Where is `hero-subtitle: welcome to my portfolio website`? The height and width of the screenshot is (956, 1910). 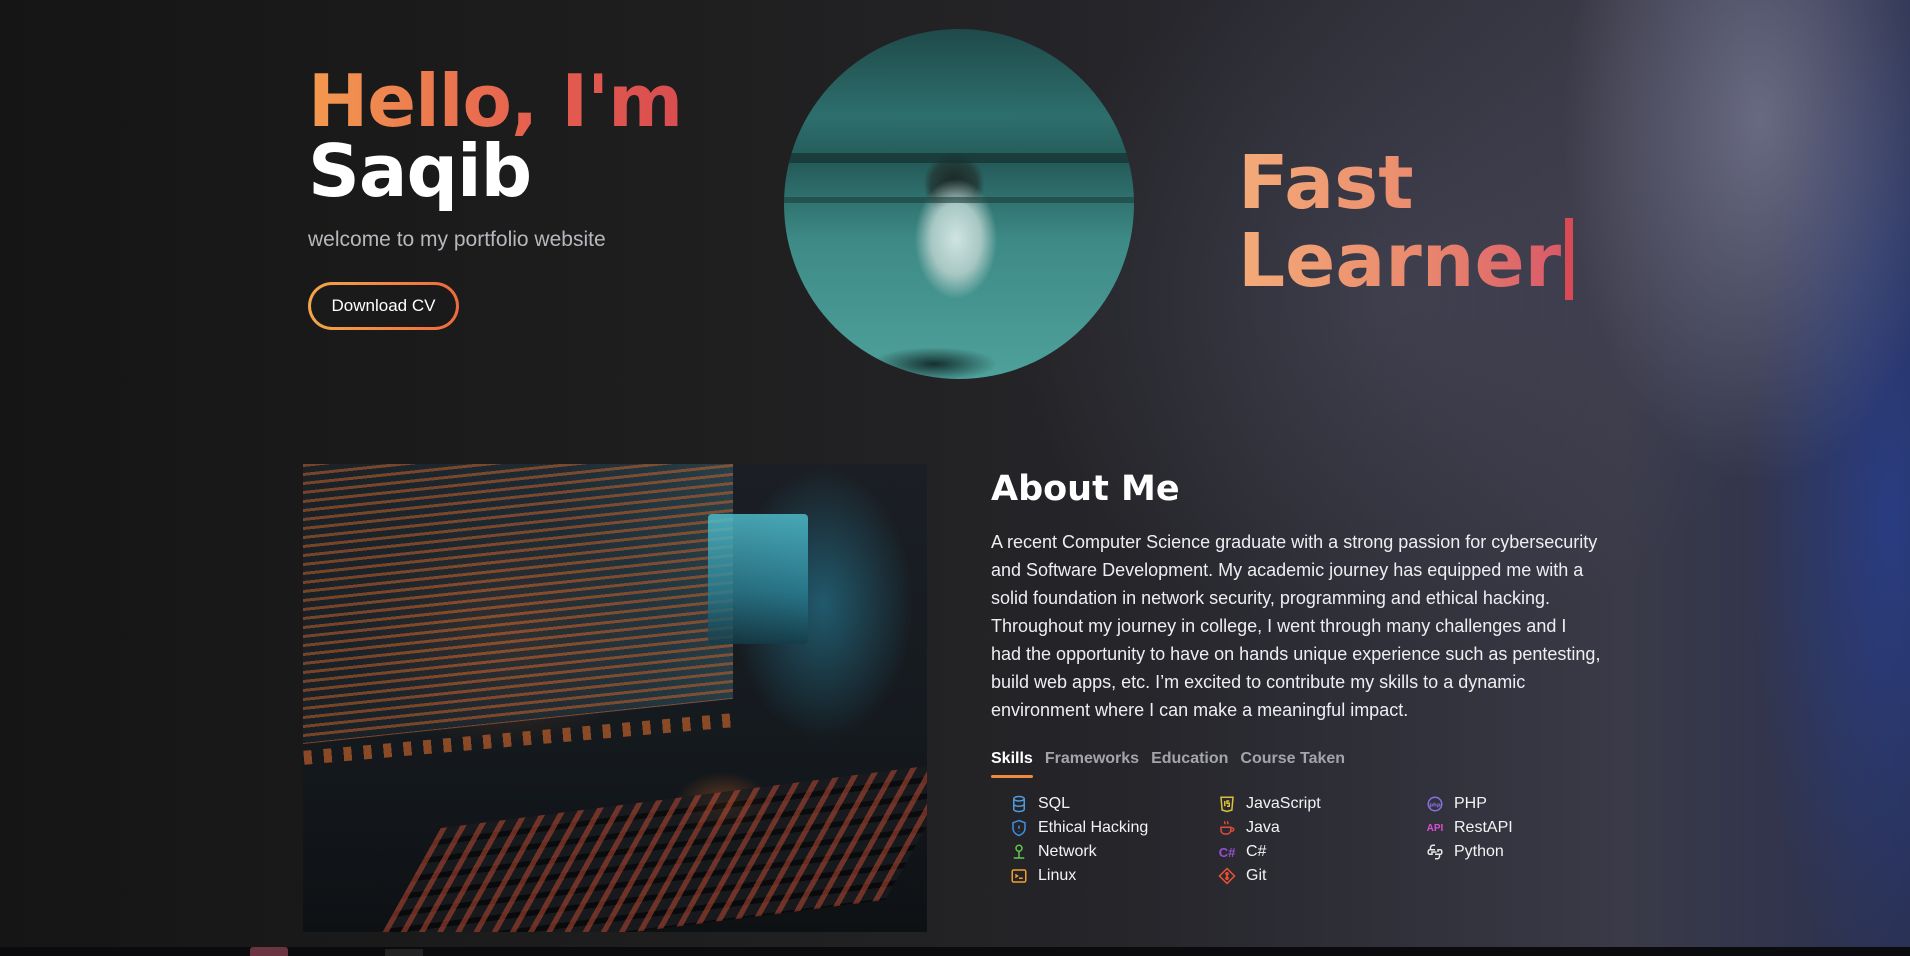
hero-subtitle: welcome to my portfolio website is located at coordinates (457, 239).